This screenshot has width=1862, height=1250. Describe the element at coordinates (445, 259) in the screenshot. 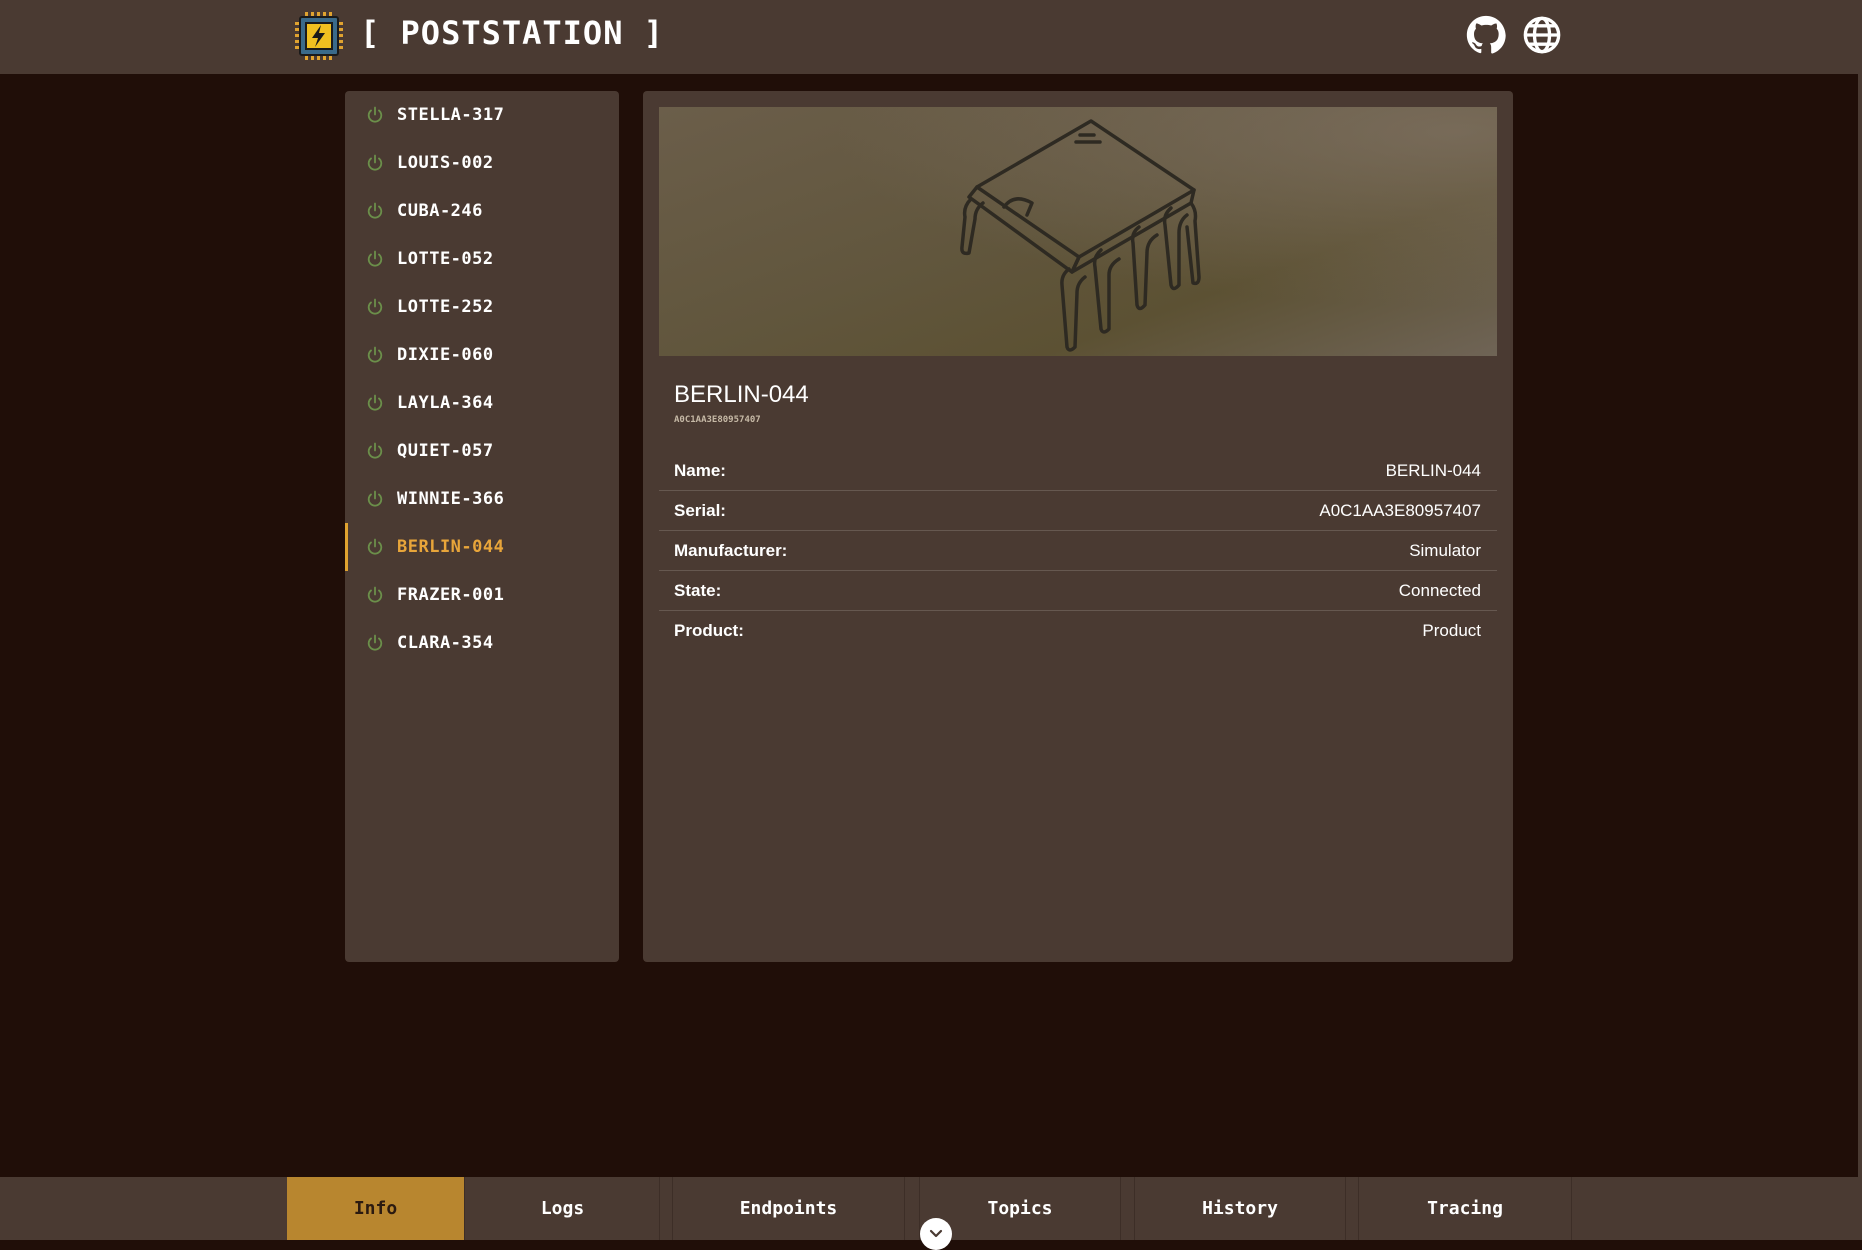

I see `device-label: LOTTE-052` at that location.